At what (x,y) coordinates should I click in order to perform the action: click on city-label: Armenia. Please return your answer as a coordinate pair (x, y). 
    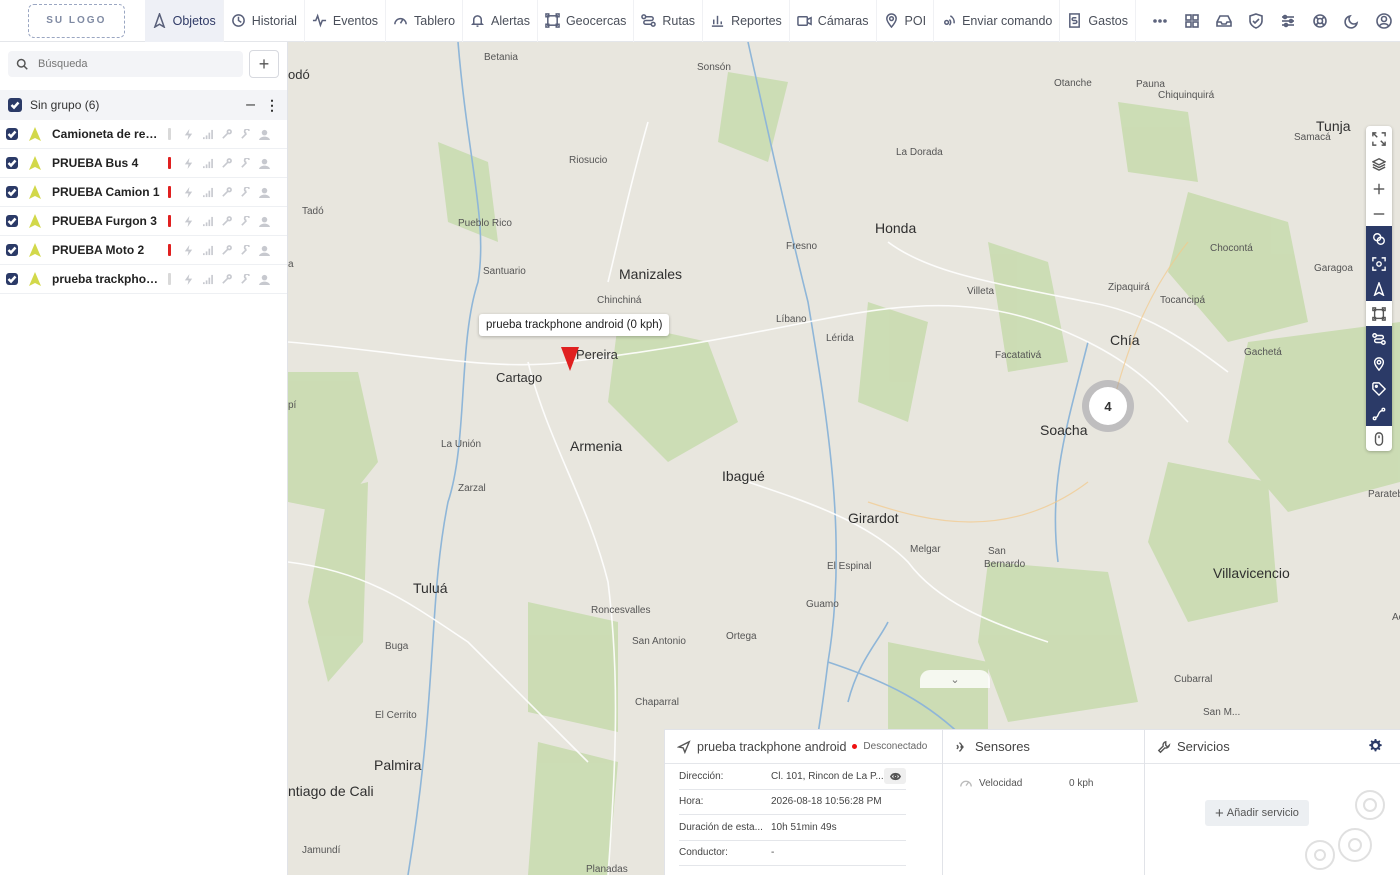
    Looking at the image, I should click on (596, 446).